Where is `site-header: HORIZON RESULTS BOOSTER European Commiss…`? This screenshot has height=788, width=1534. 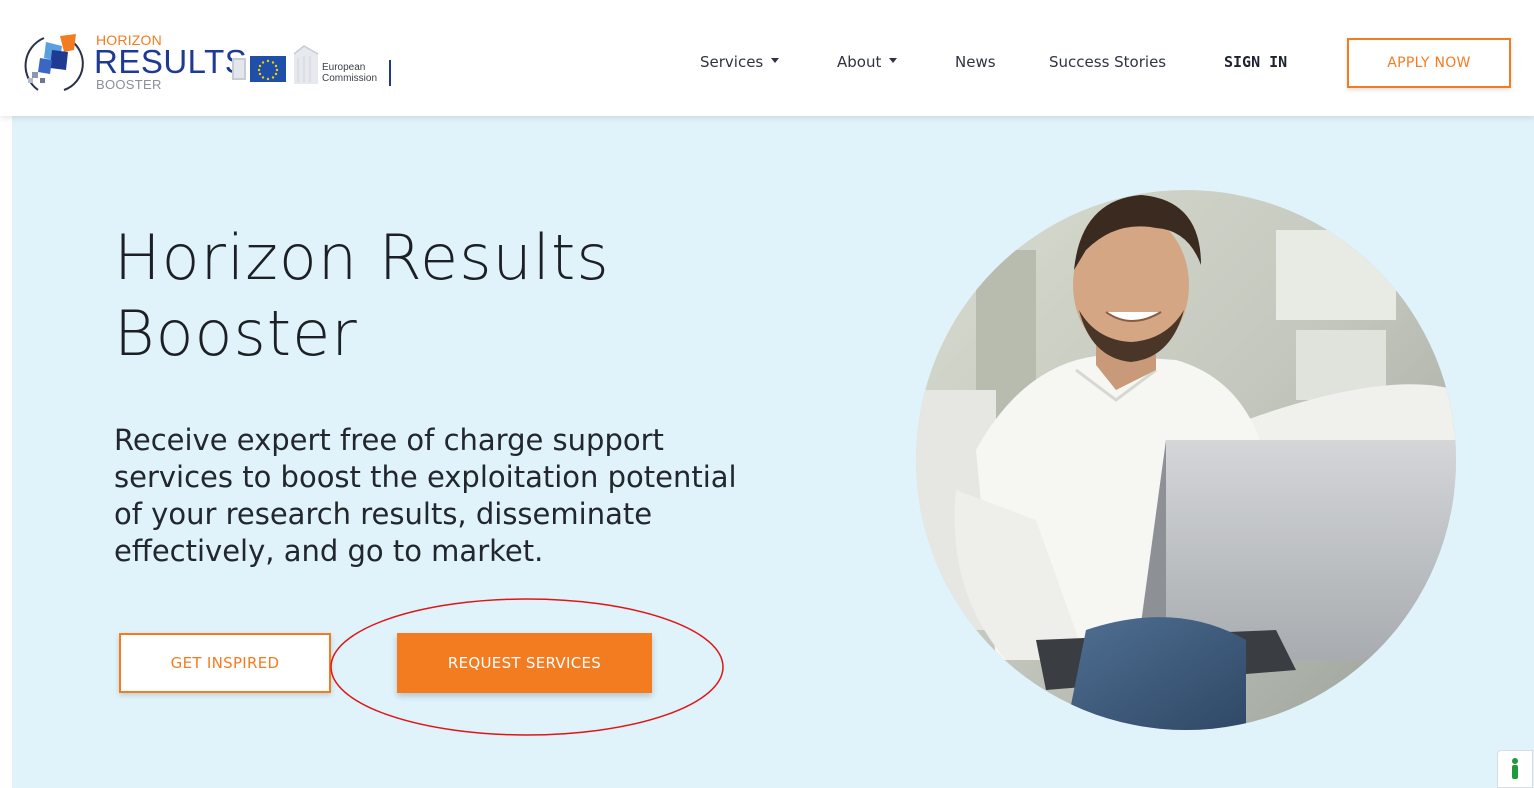 site-header: HORIZON RESULTS BOOSTER European Commiss… is located at coordinates (767, 58).